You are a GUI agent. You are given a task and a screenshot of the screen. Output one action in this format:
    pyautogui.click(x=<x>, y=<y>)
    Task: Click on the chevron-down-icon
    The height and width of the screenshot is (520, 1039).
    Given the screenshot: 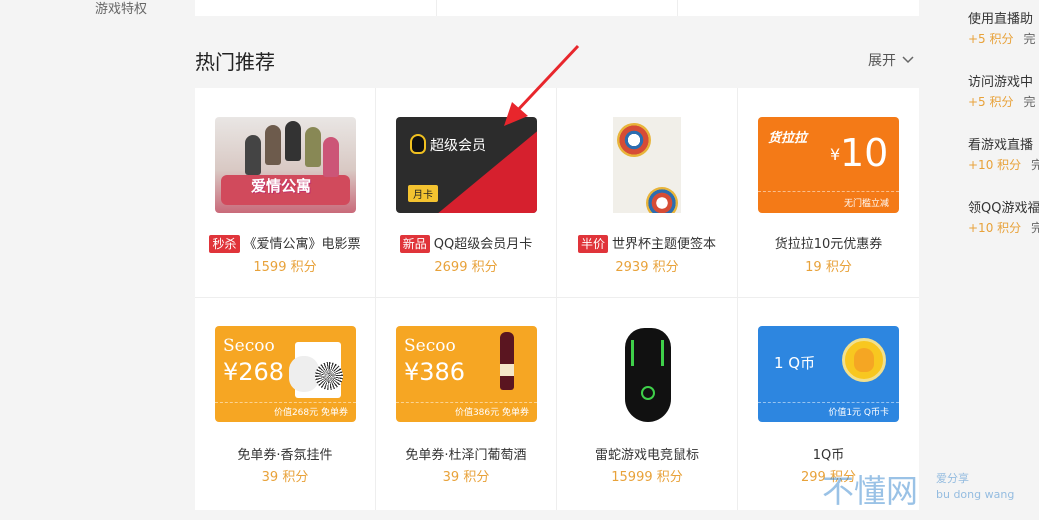 What is the action you would take?
    pyautogui.click(x=908, y=60)
    